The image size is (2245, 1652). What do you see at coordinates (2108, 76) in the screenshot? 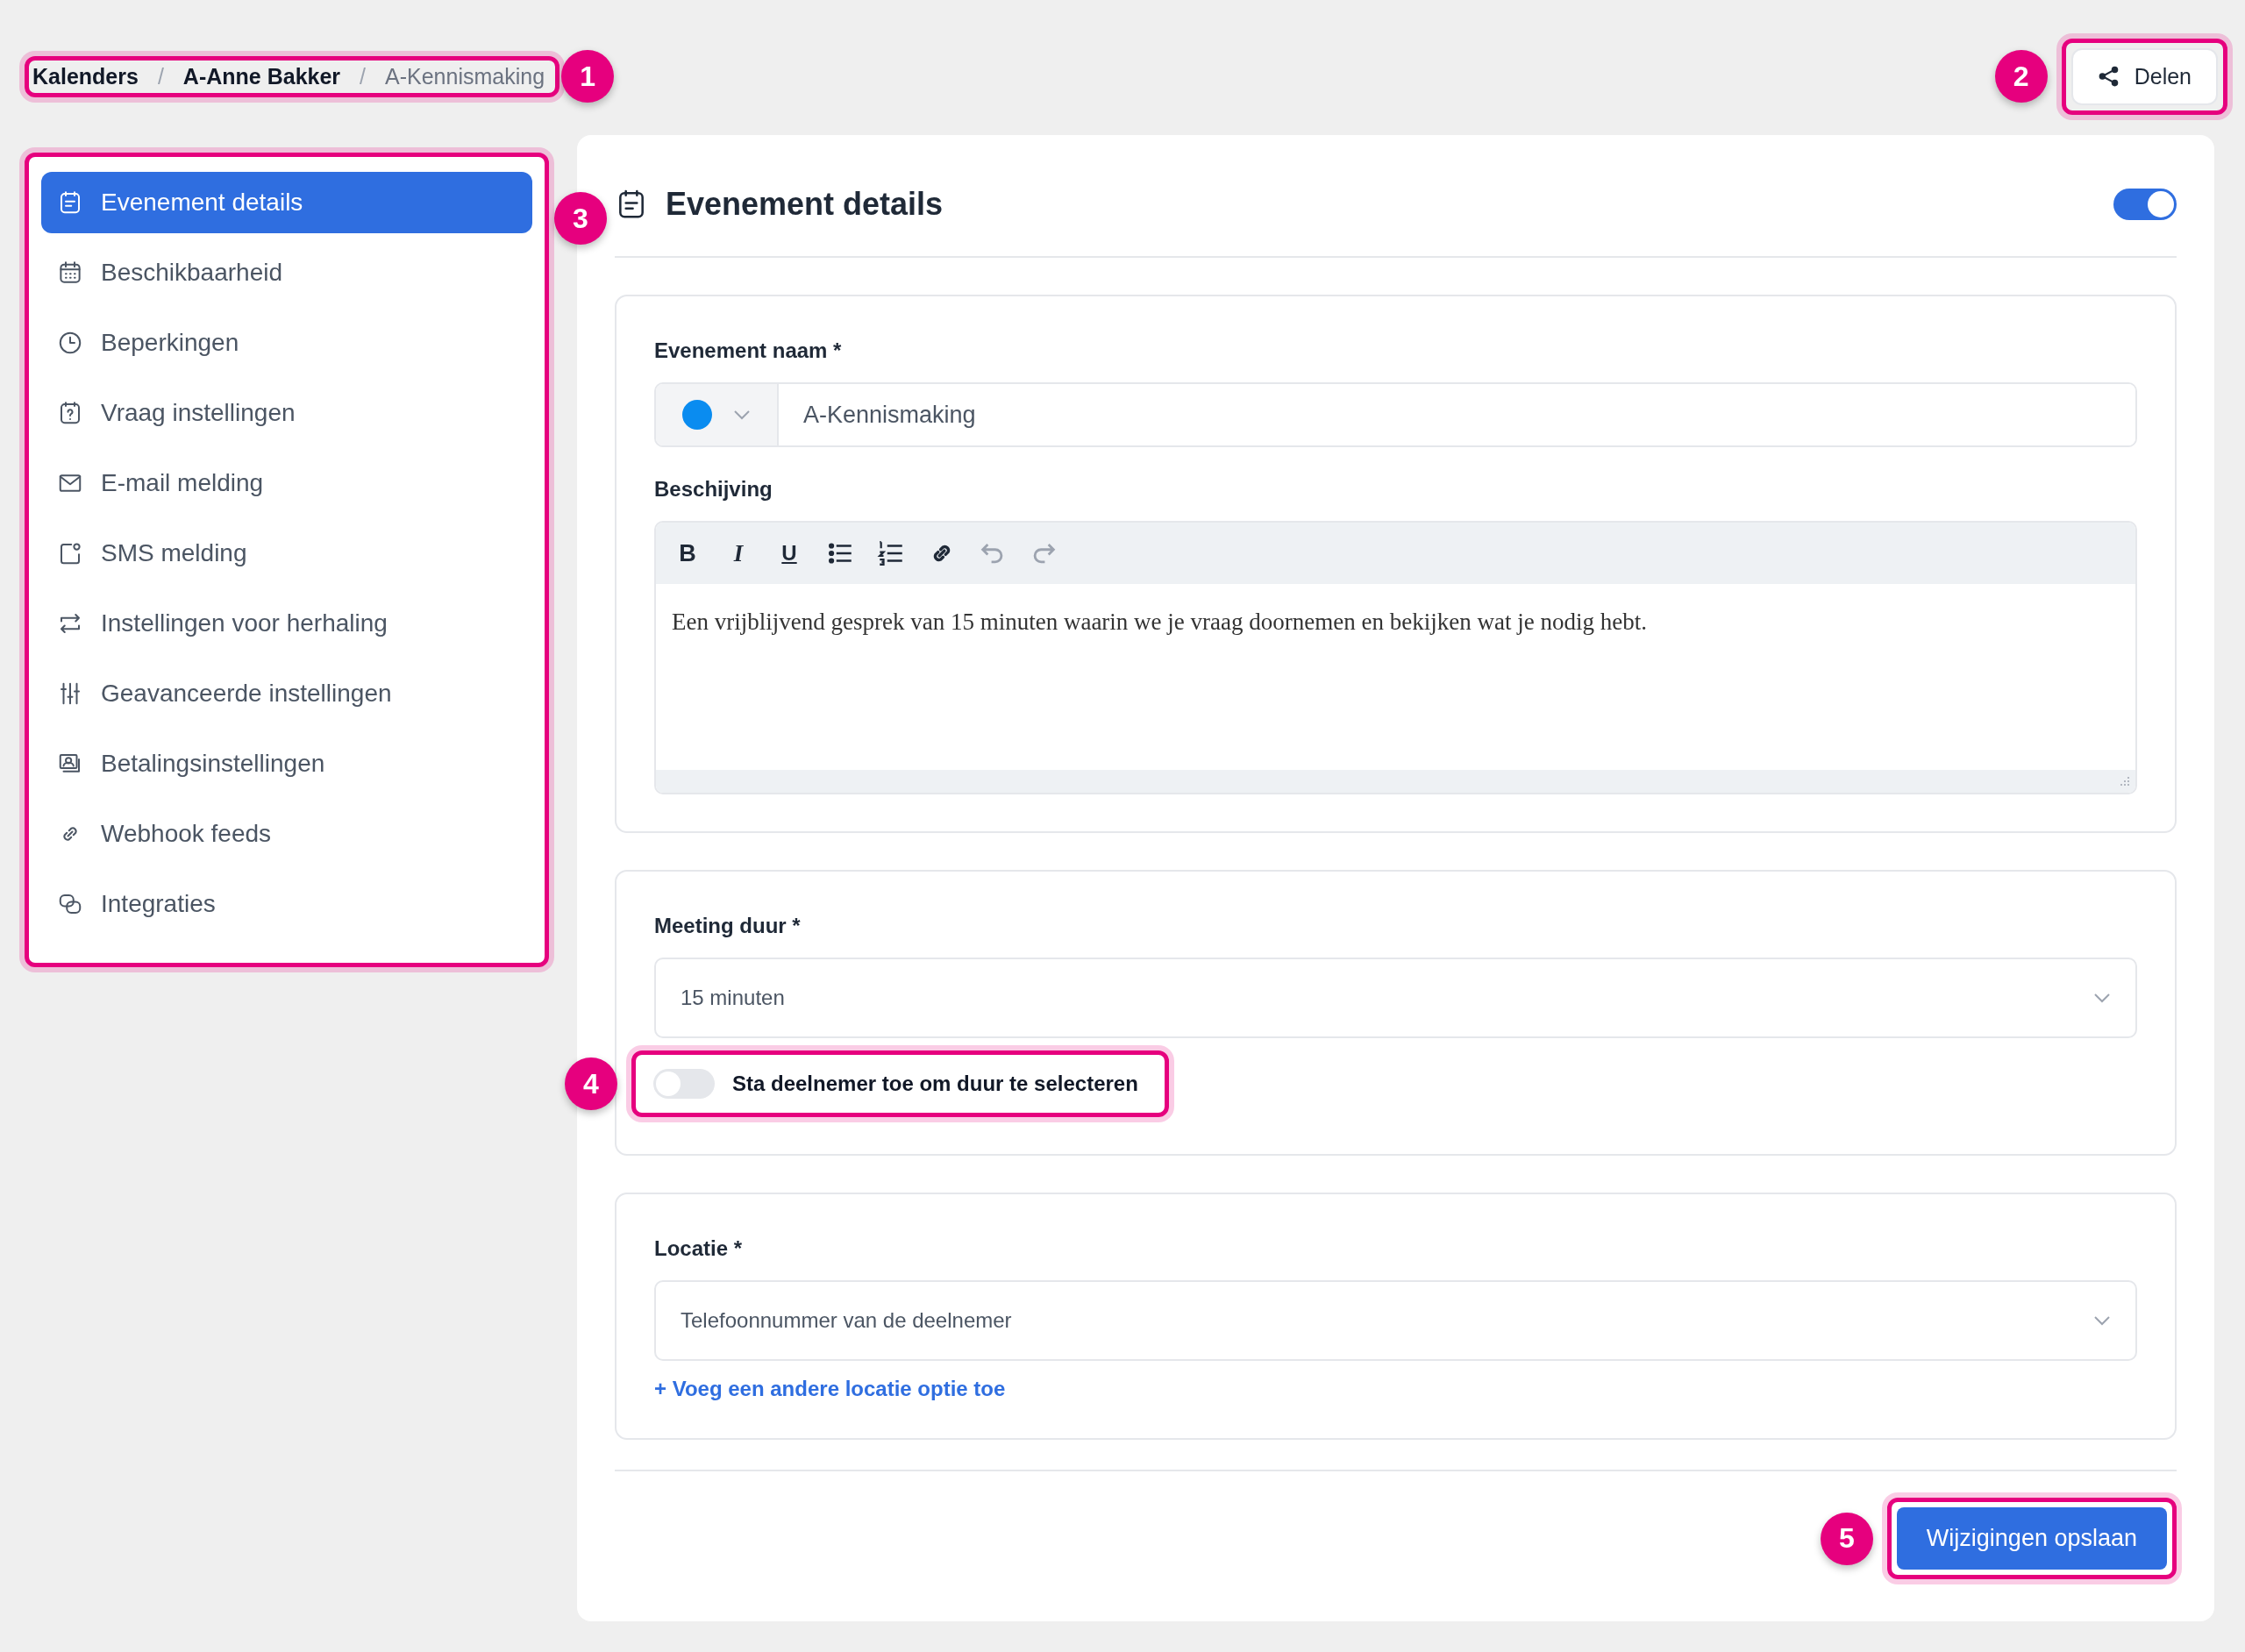
I see `share-icon` at bounding box center [2108, 76].